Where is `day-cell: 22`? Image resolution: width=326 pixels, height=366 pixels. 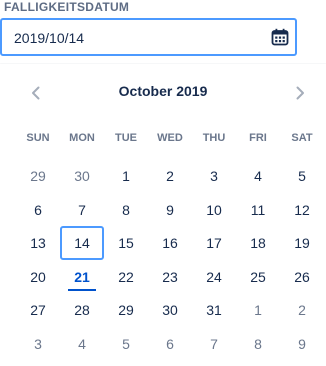
day-cell: 22 is located at coordinates (126, 277).